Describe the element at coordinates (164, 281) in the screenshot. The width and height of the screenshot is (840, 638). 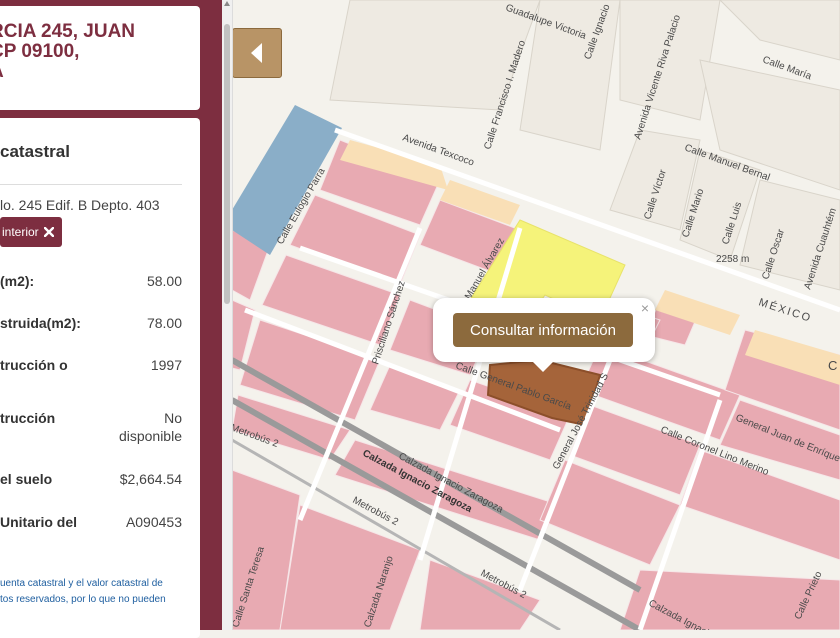
I see `row-value-1: 58.00` at that location.